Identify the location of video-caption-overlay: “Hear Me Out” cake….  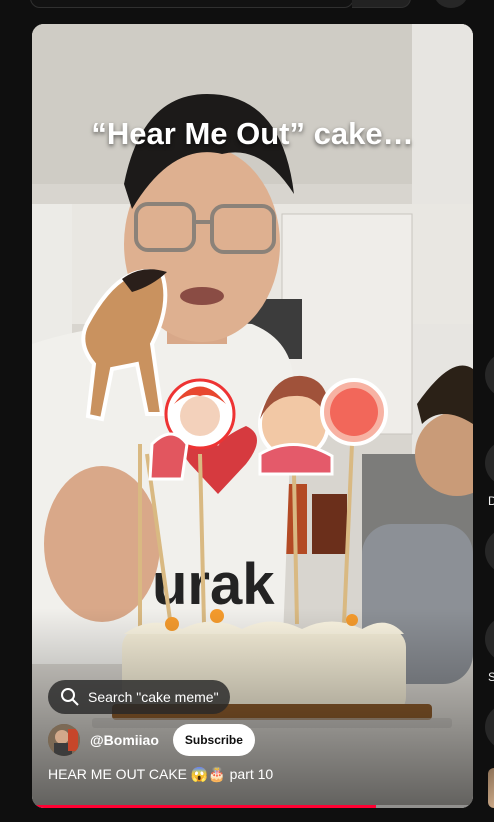
(252, 133).